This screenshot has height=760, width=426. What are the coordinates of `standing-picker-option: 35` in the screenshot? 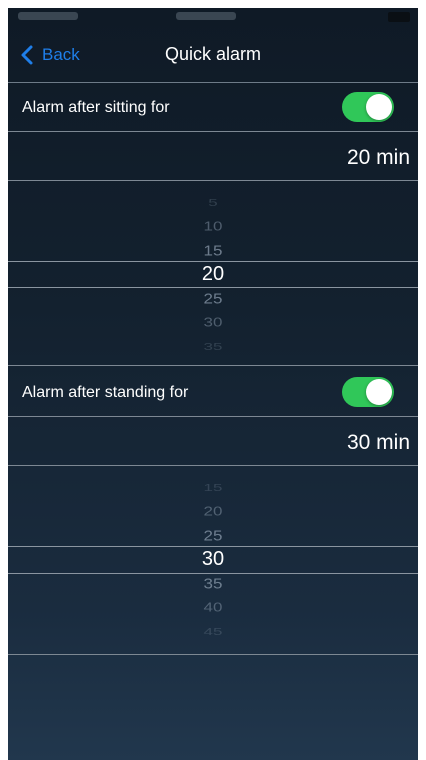 It's located at (213, 583).